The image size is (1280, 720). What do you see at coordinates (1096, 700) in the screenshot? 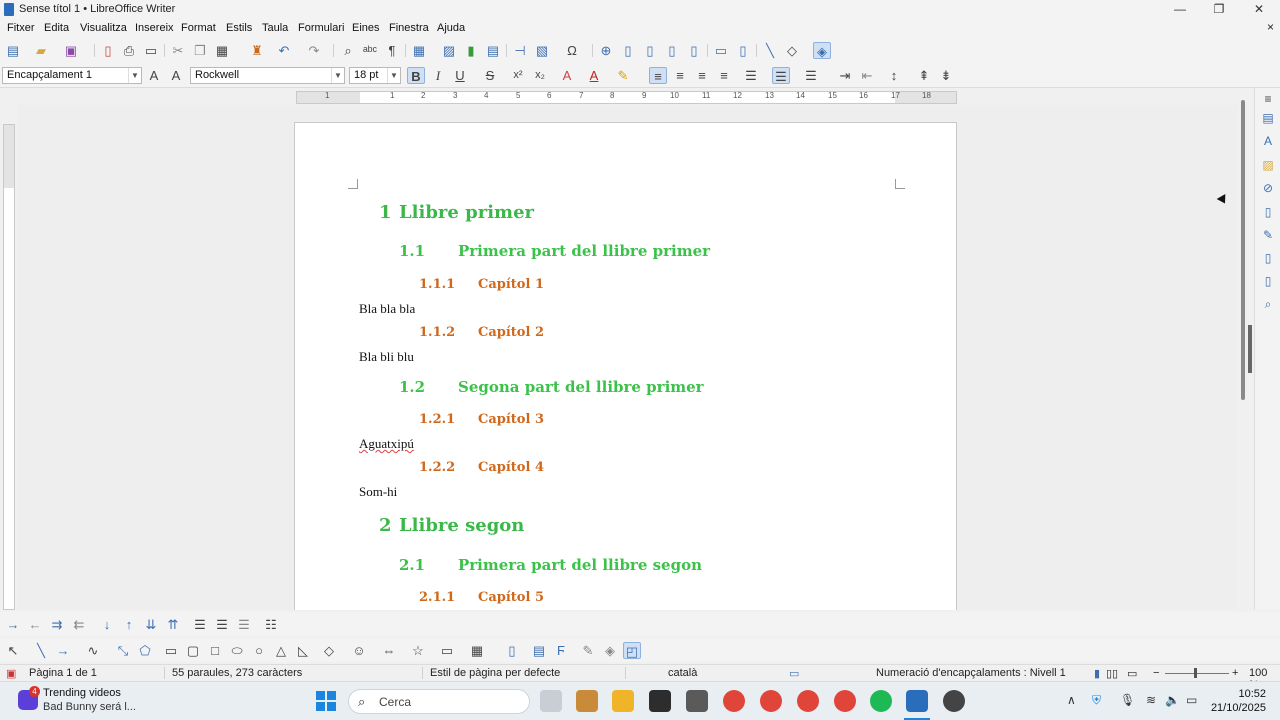
I see `security-icon: ⛨` at bounding box center [1096, 700].